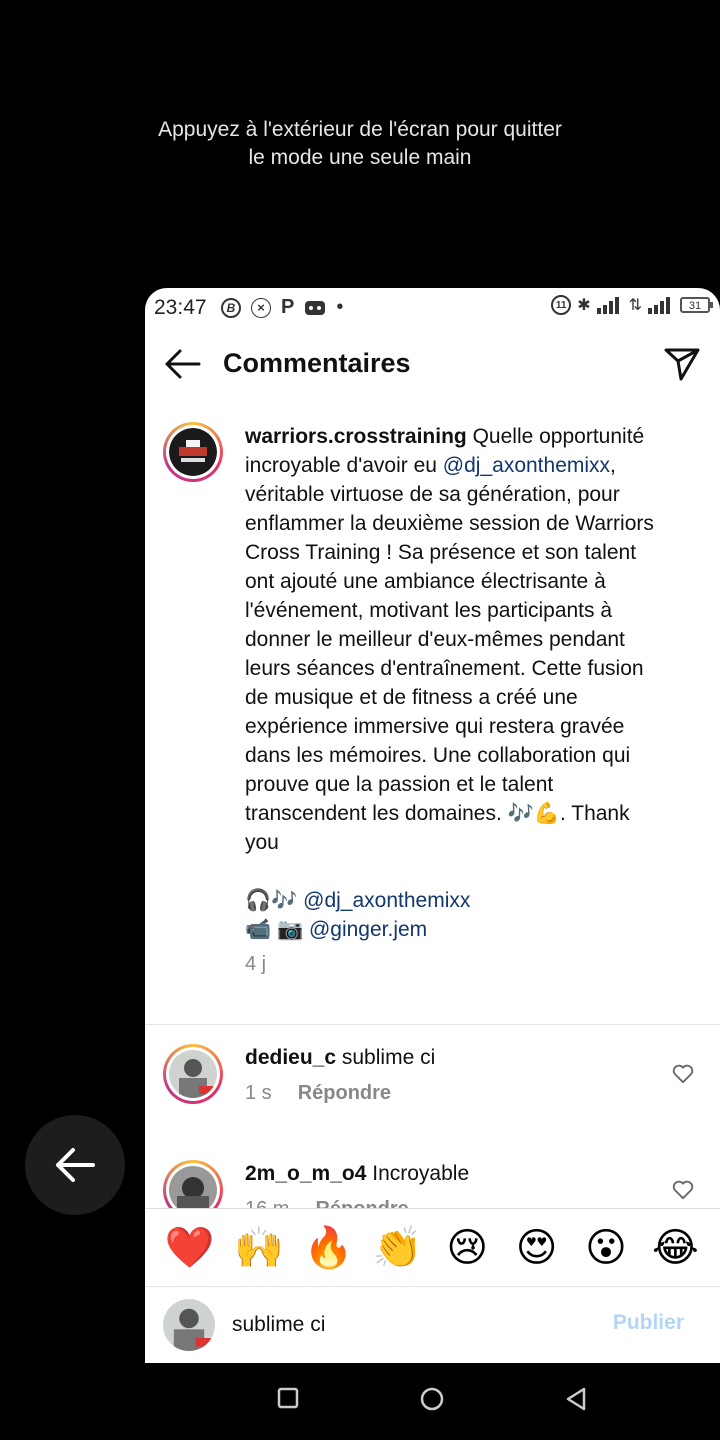 The width and height of the screenshot is (720, 1440). What do you see at coordinates (288, 1398) in the screenshot?
I see `recents-square-icon` at bounding box center [288, 1398].